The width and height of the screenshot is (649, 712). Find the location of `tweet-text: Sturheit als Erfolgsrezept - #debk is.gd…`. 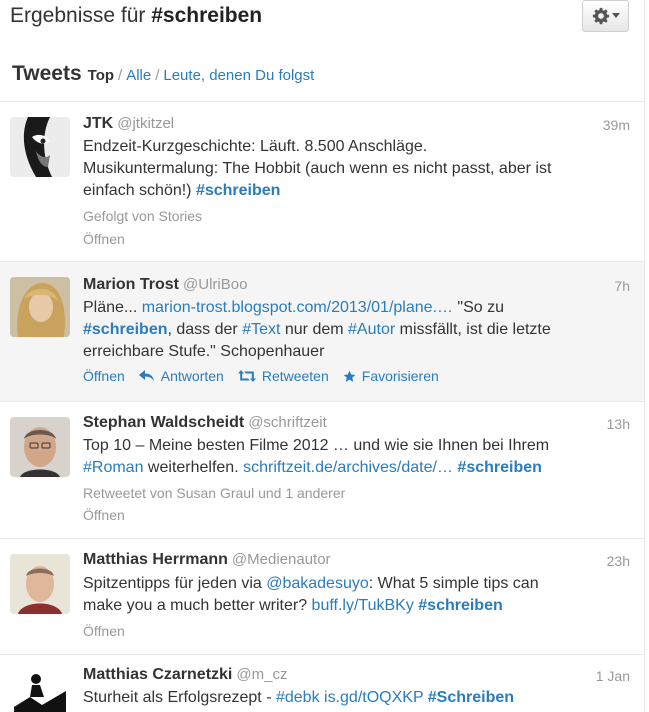

tweet-text: Sturheit als Erfolgsrezept - #debk is.gd… is located at coordinates (358, 698).